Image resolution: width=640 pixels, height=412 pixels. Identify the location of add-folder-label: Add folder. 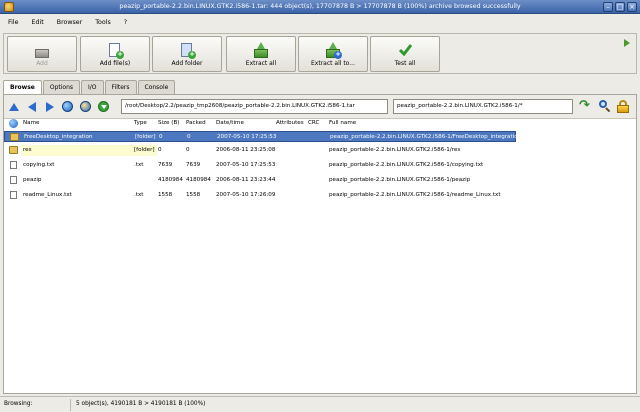
(187, 63).